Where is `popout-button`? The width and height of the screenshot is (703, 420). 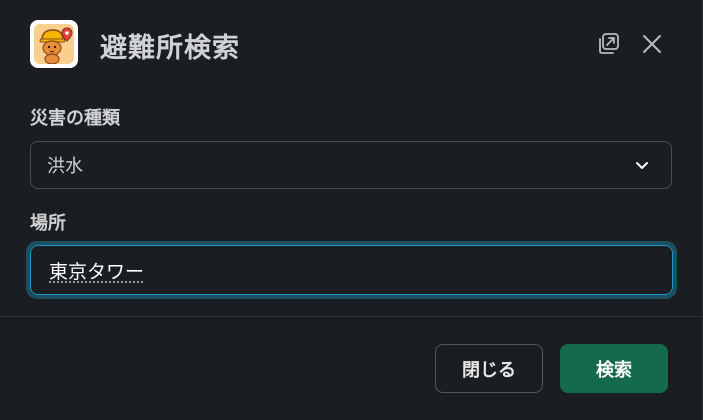 popout-button is located at coordinates (608, 44).